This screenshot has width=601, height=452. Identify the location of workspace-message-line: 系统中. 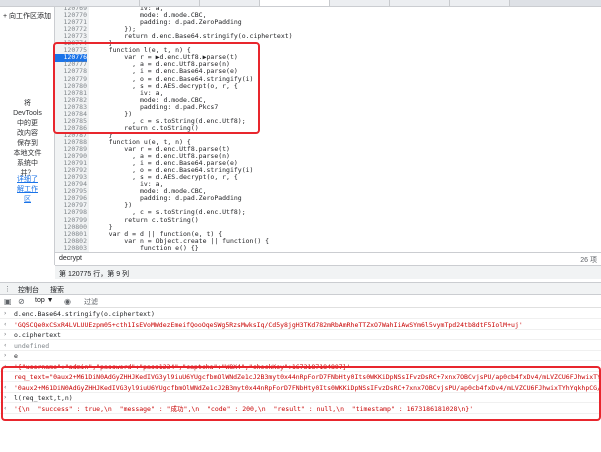
(27, 163).